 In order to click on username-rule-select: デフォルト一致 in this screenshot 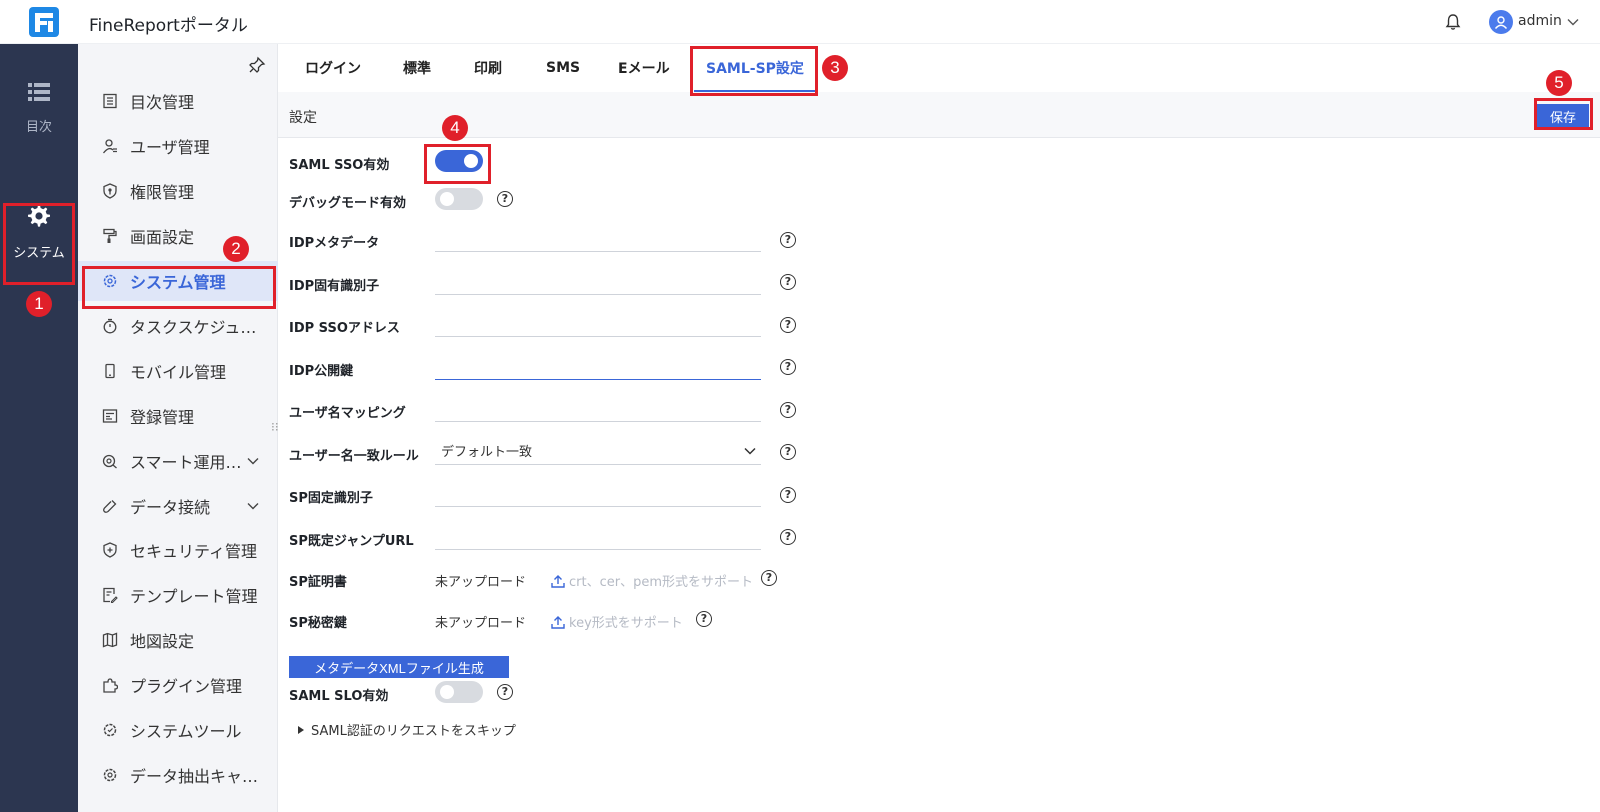, I will do `click(598, 451)`.